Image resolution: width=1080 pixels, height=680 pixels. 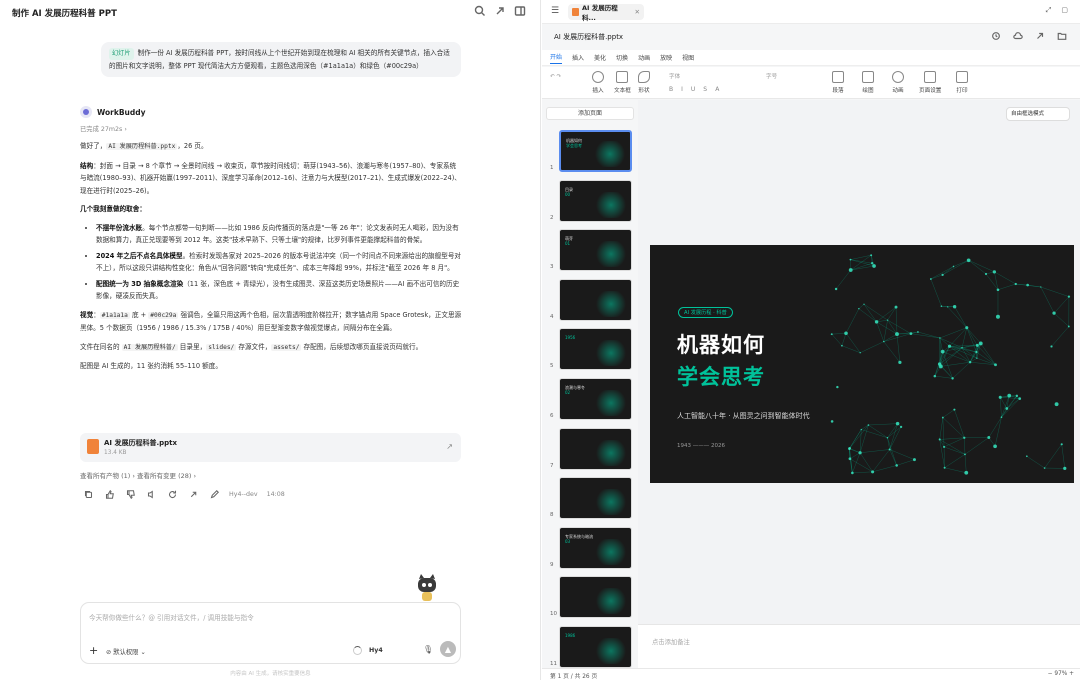 I want to click on send-button: ▲, so click(x=448, y=649).